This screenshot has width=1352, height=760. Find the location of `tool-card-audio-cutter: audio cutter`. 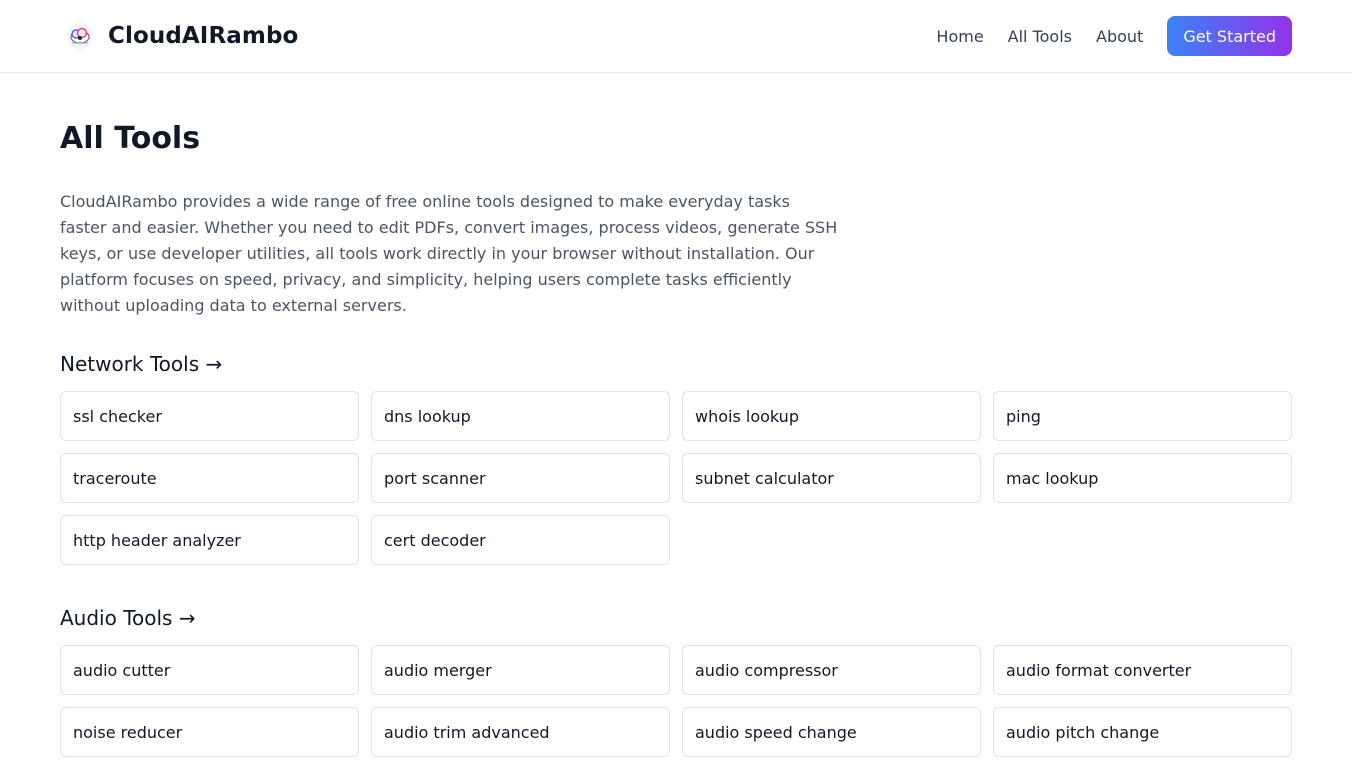

tool-card-audio-cutter: audio cutter is located at coordinates (209, 670).